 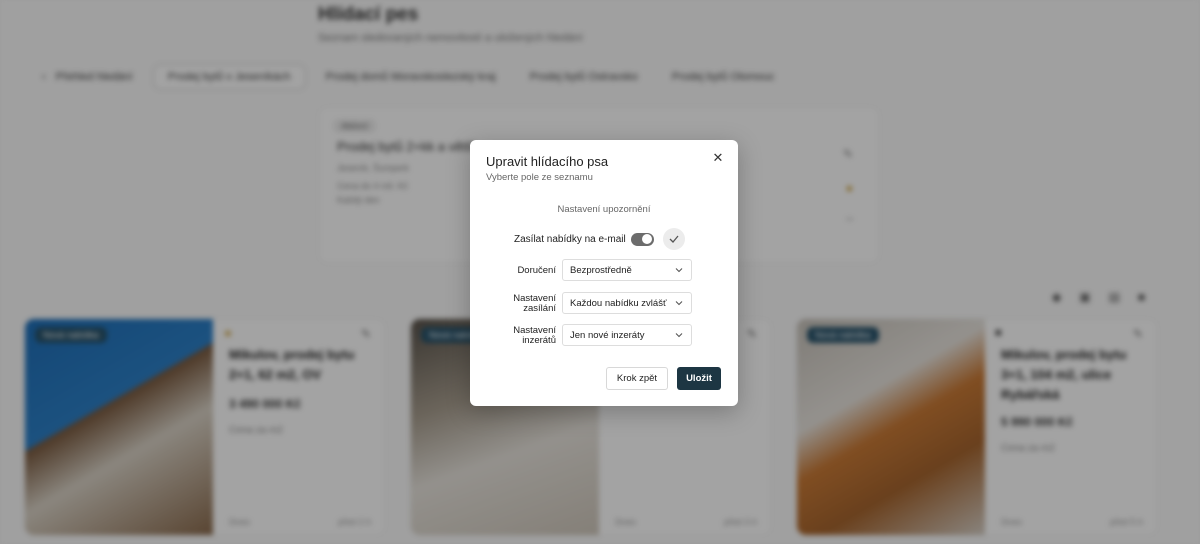 I want to click on close-icon: ✕, so click(x=718, y=158).